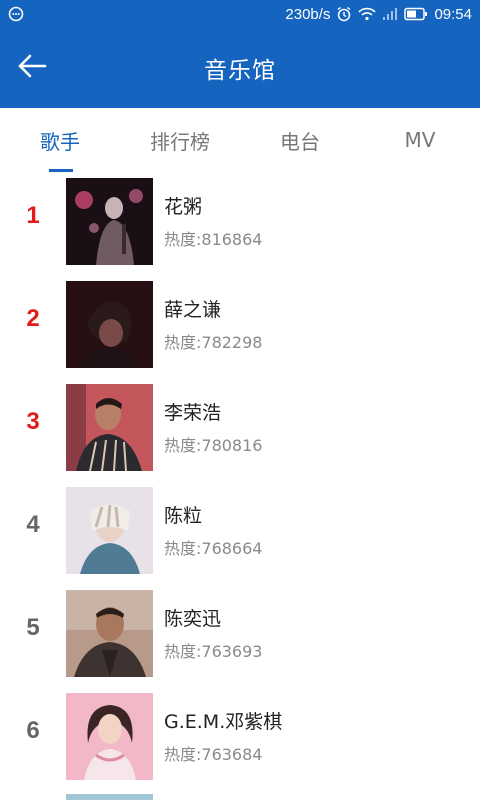 Image resolution: width=480 pixels, height=800 pixels. Describe the element at coordinates (183, 207) in the screenshot. I see `artist-name: 花粥` at that location.